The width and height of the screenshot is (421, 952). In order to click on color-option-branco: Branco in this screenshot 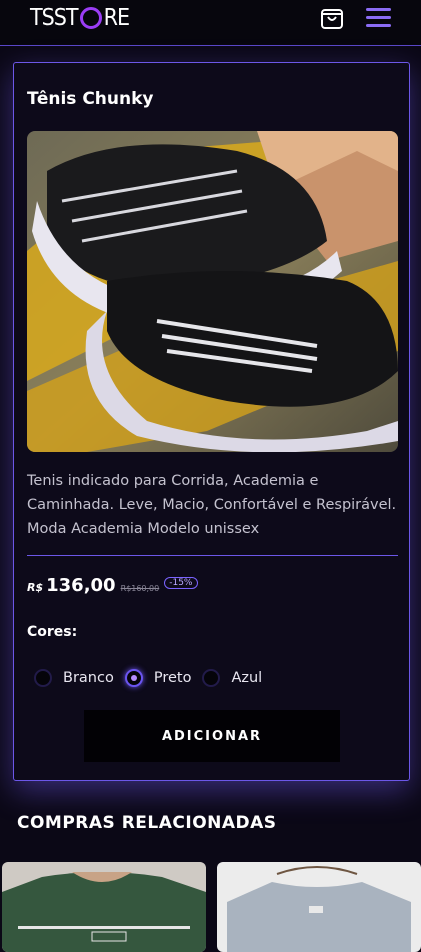, I will do `click(74, 678)`.